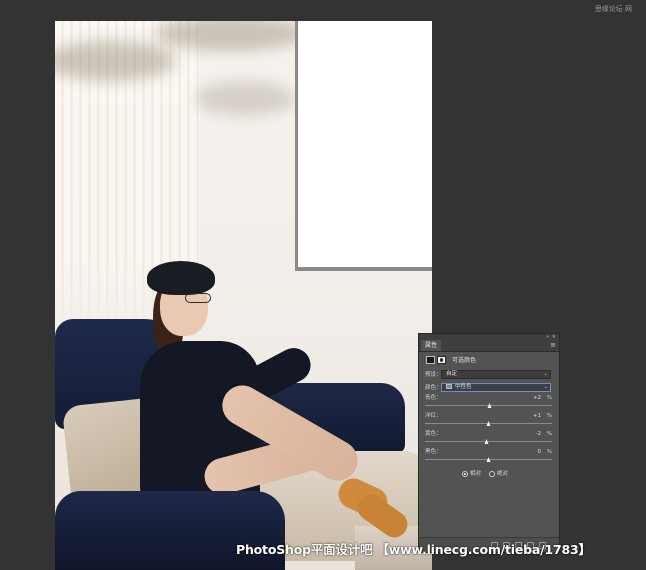 This screenshot has width=646, height=570. Describe the element at coordinates (529, 452) in the screenshot. I see `slider-value-input: 0` at that location.